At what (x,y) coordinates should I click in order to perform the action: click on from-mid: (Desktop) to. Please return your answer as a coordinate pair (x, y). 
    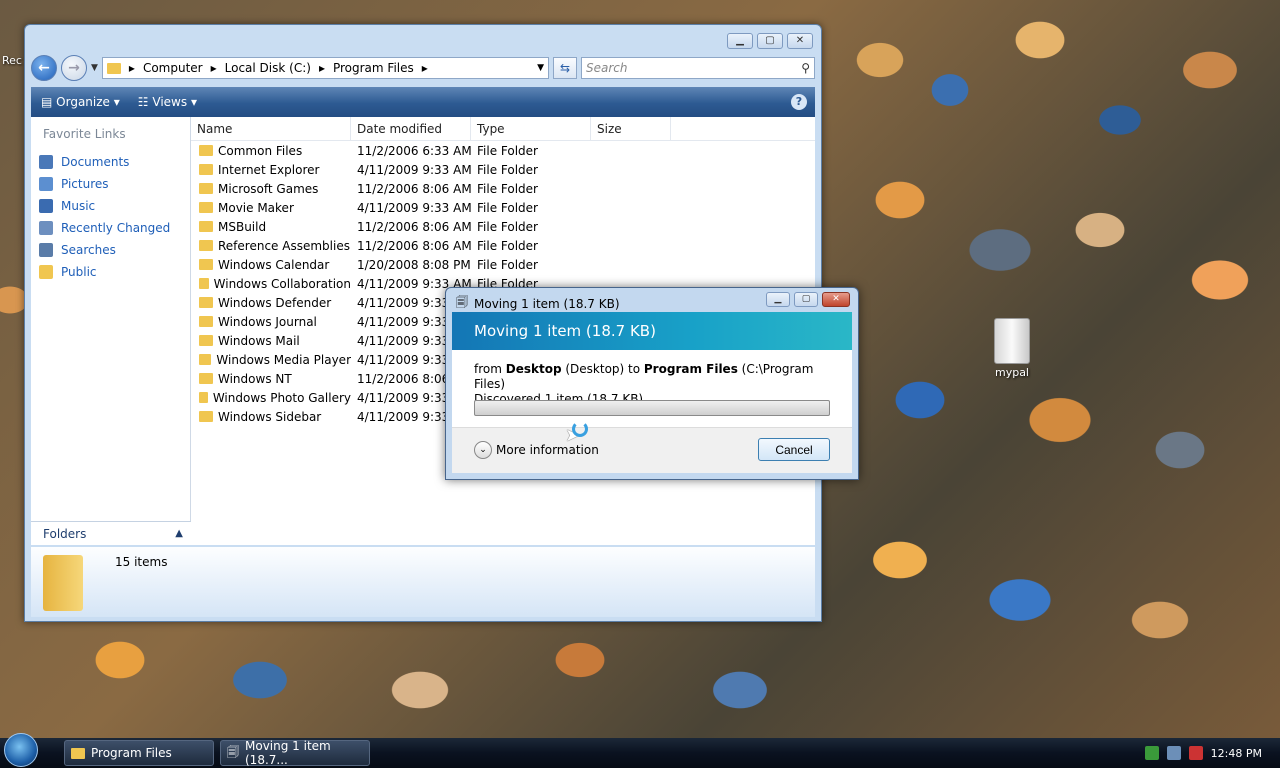
    Looking at the image, I should click on (602, 369).